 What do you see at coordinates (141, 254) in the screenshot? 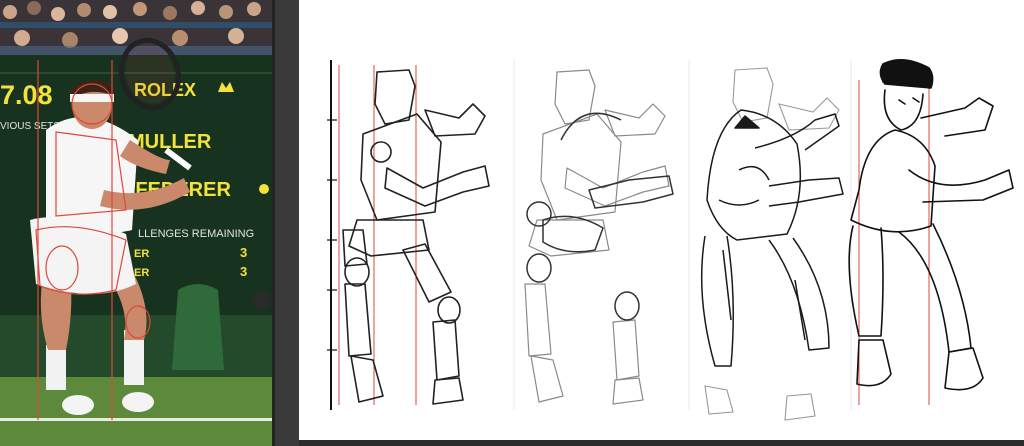
I see `scoreboard-challenge-p1: ER` at bounding box center [141, 254].